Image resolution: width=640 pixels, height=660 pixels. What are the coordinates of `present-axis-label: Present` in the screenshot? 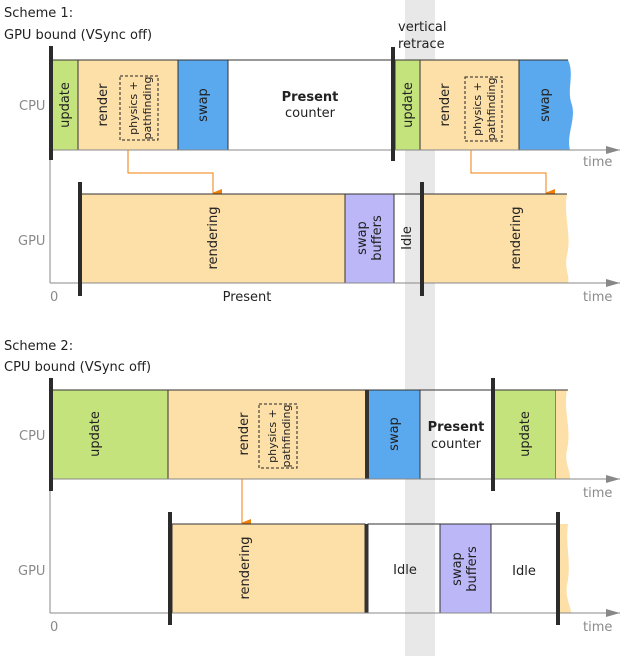 It's located at (247, 297).